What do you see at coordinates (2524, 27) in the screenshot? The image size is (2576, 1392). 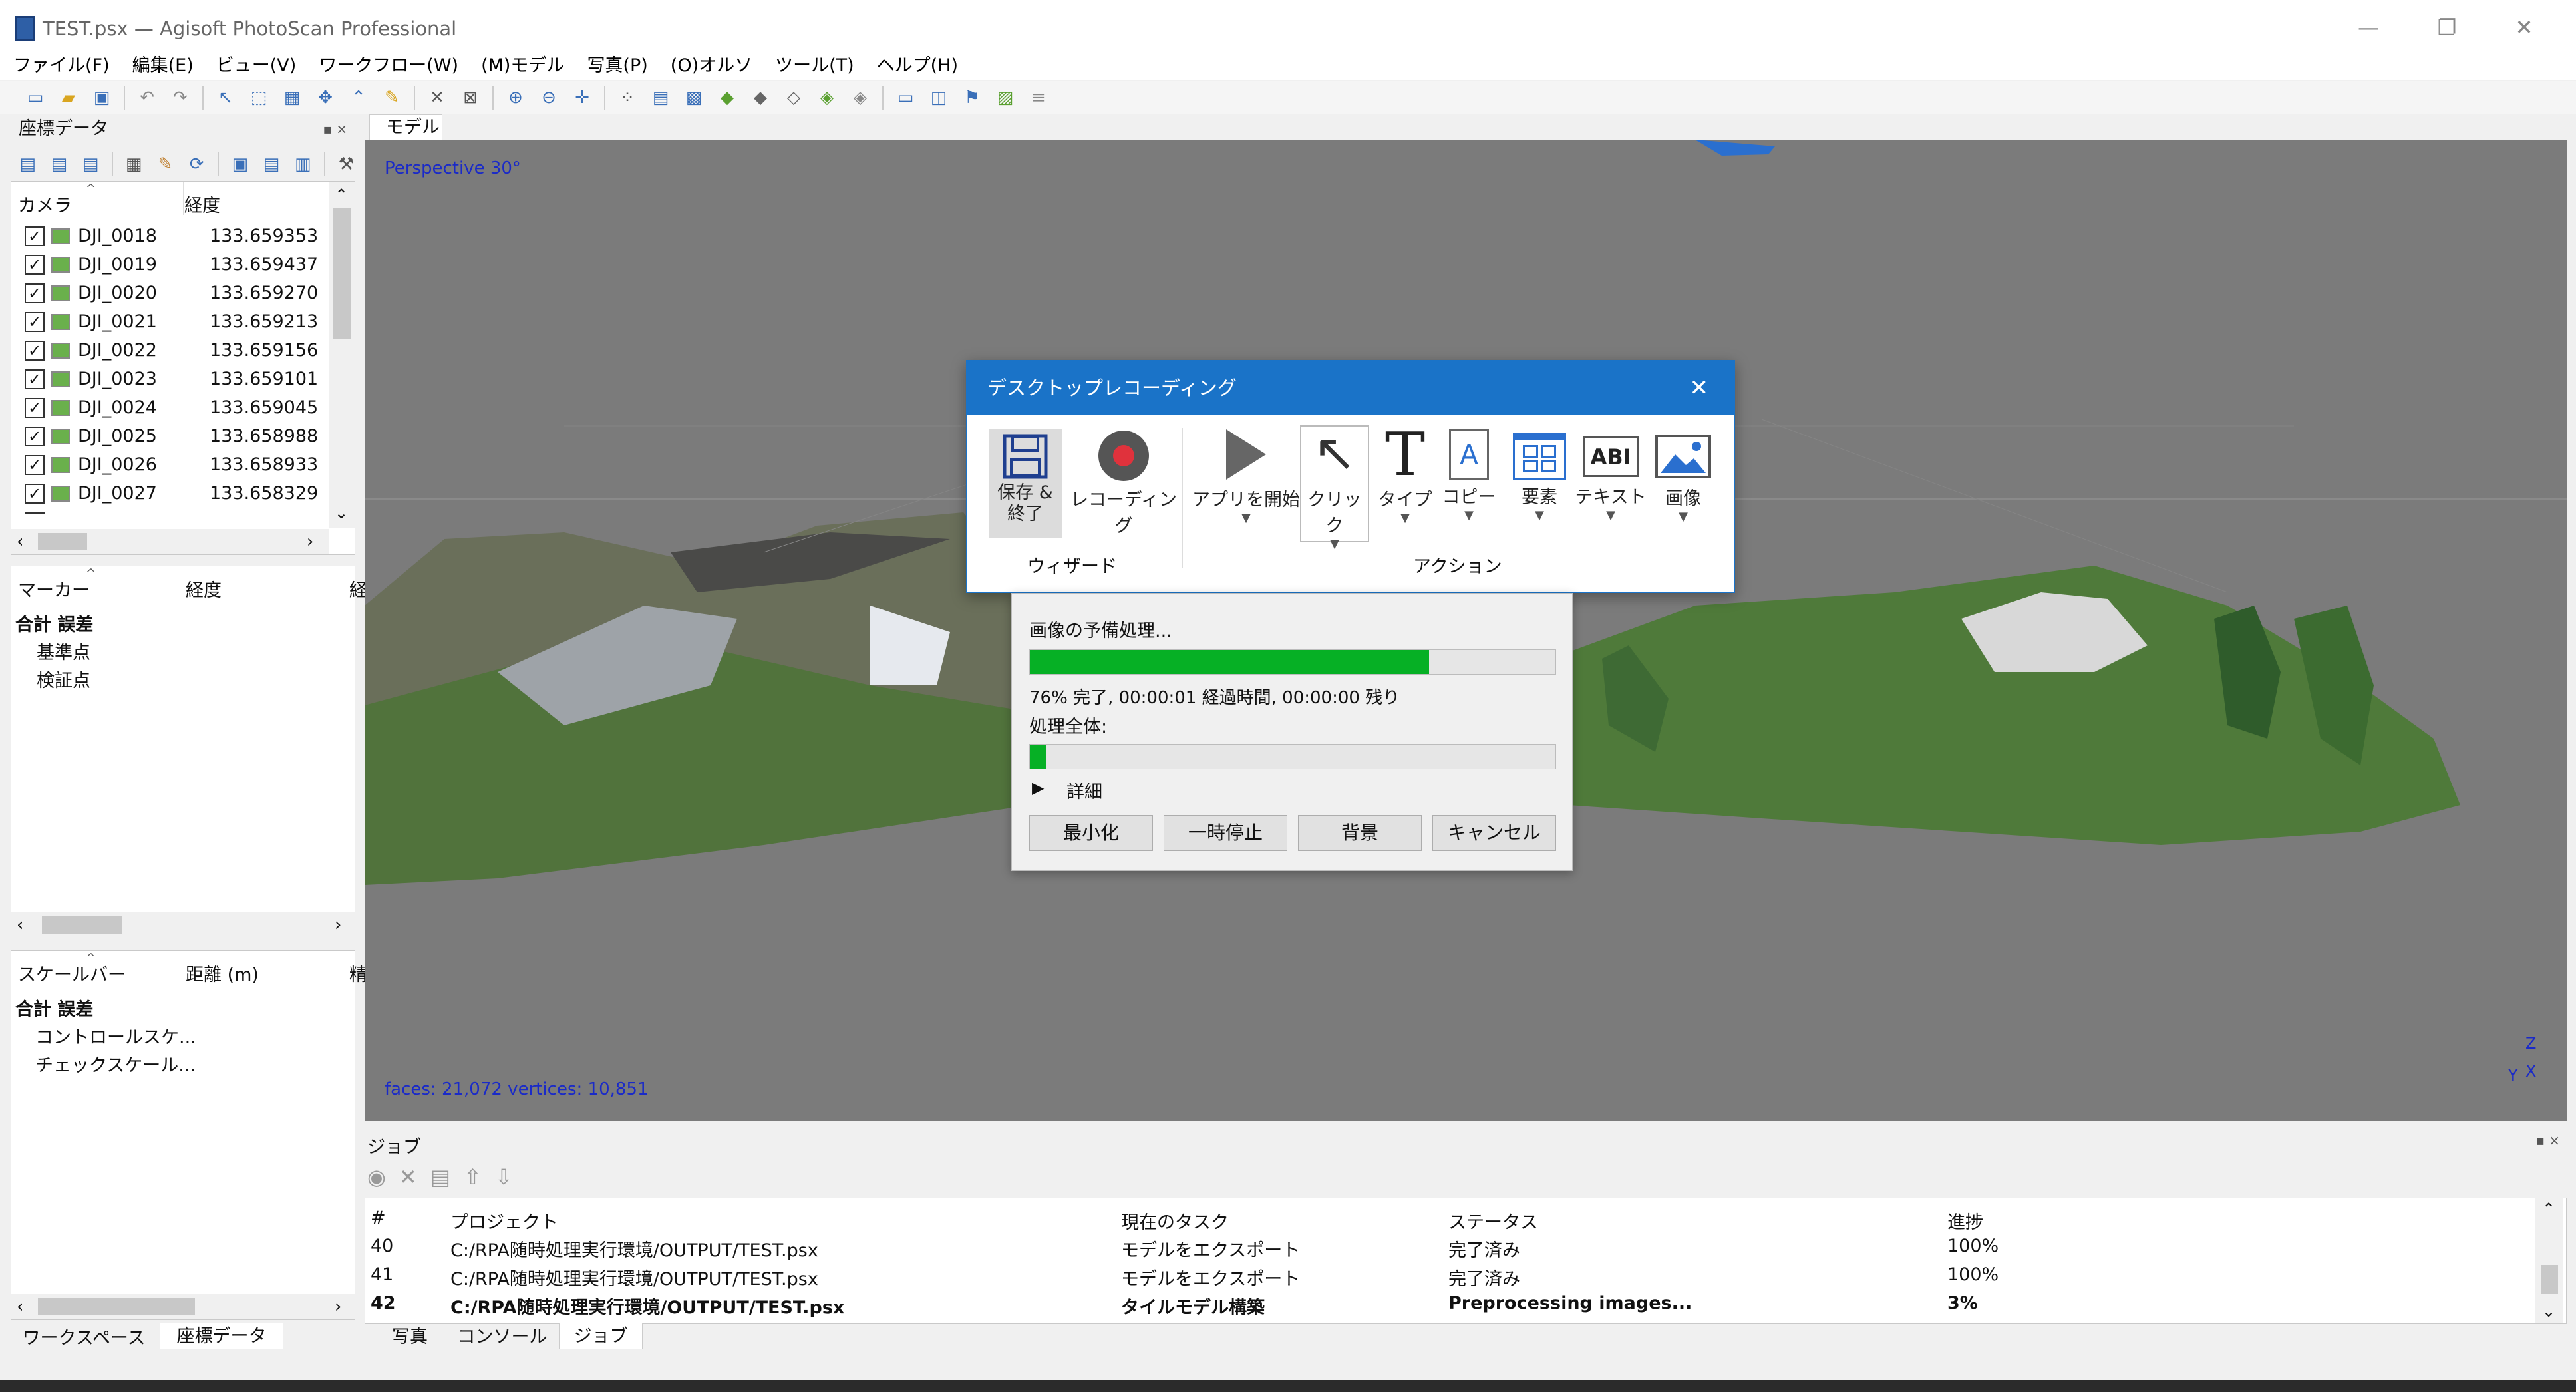 I see `close-window-button: ✕` at bounding box center [2524, 27].